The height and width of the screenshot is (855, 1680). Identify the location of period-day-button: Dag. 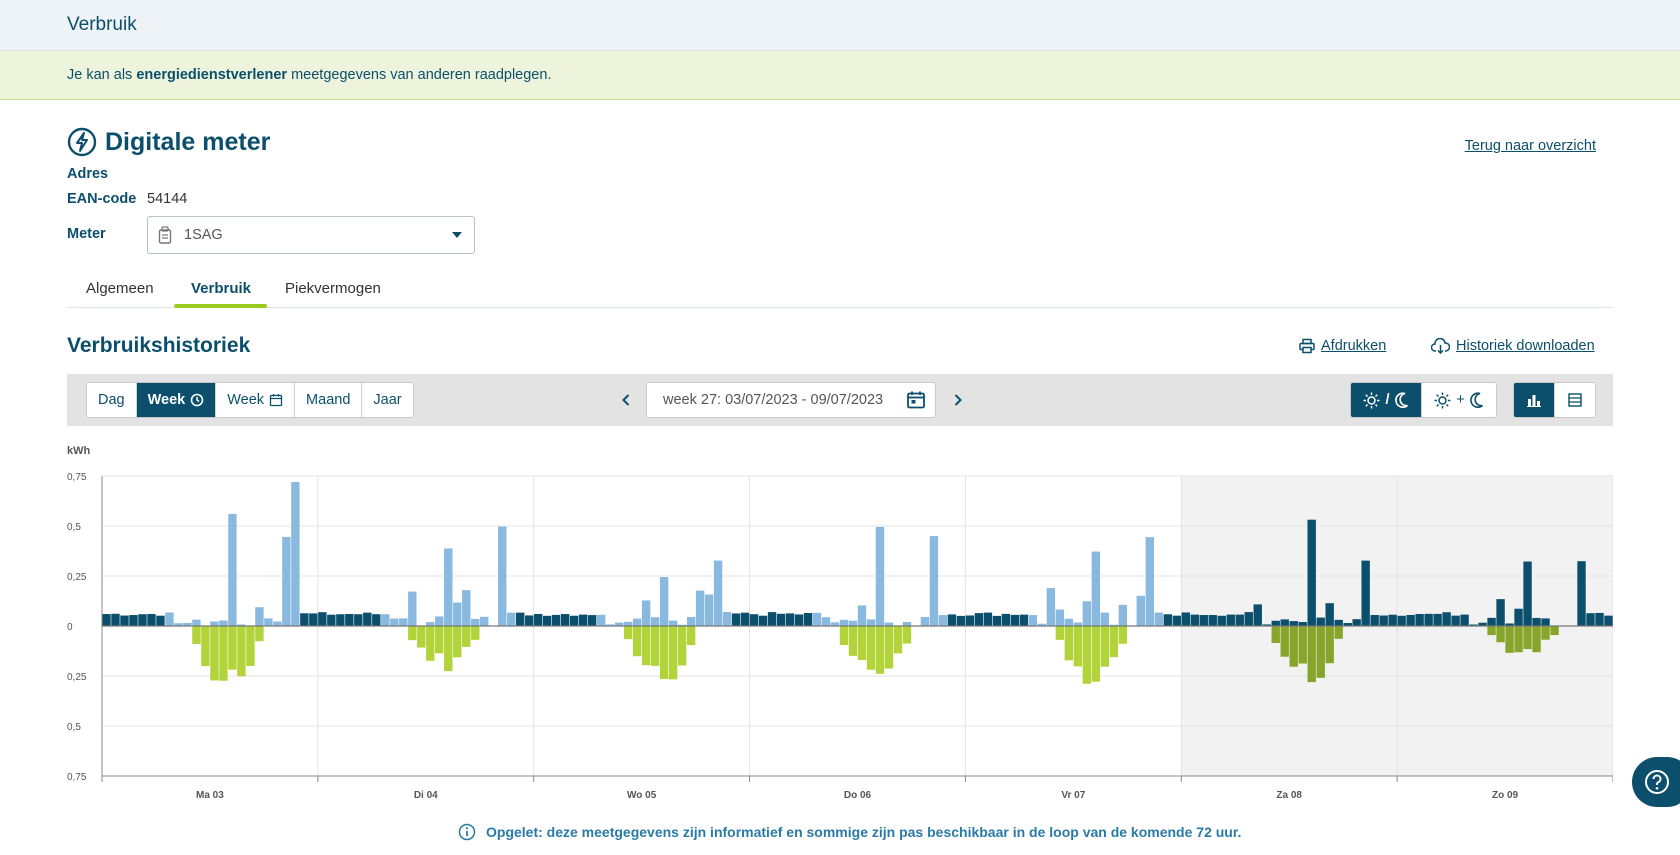
(112, 400).